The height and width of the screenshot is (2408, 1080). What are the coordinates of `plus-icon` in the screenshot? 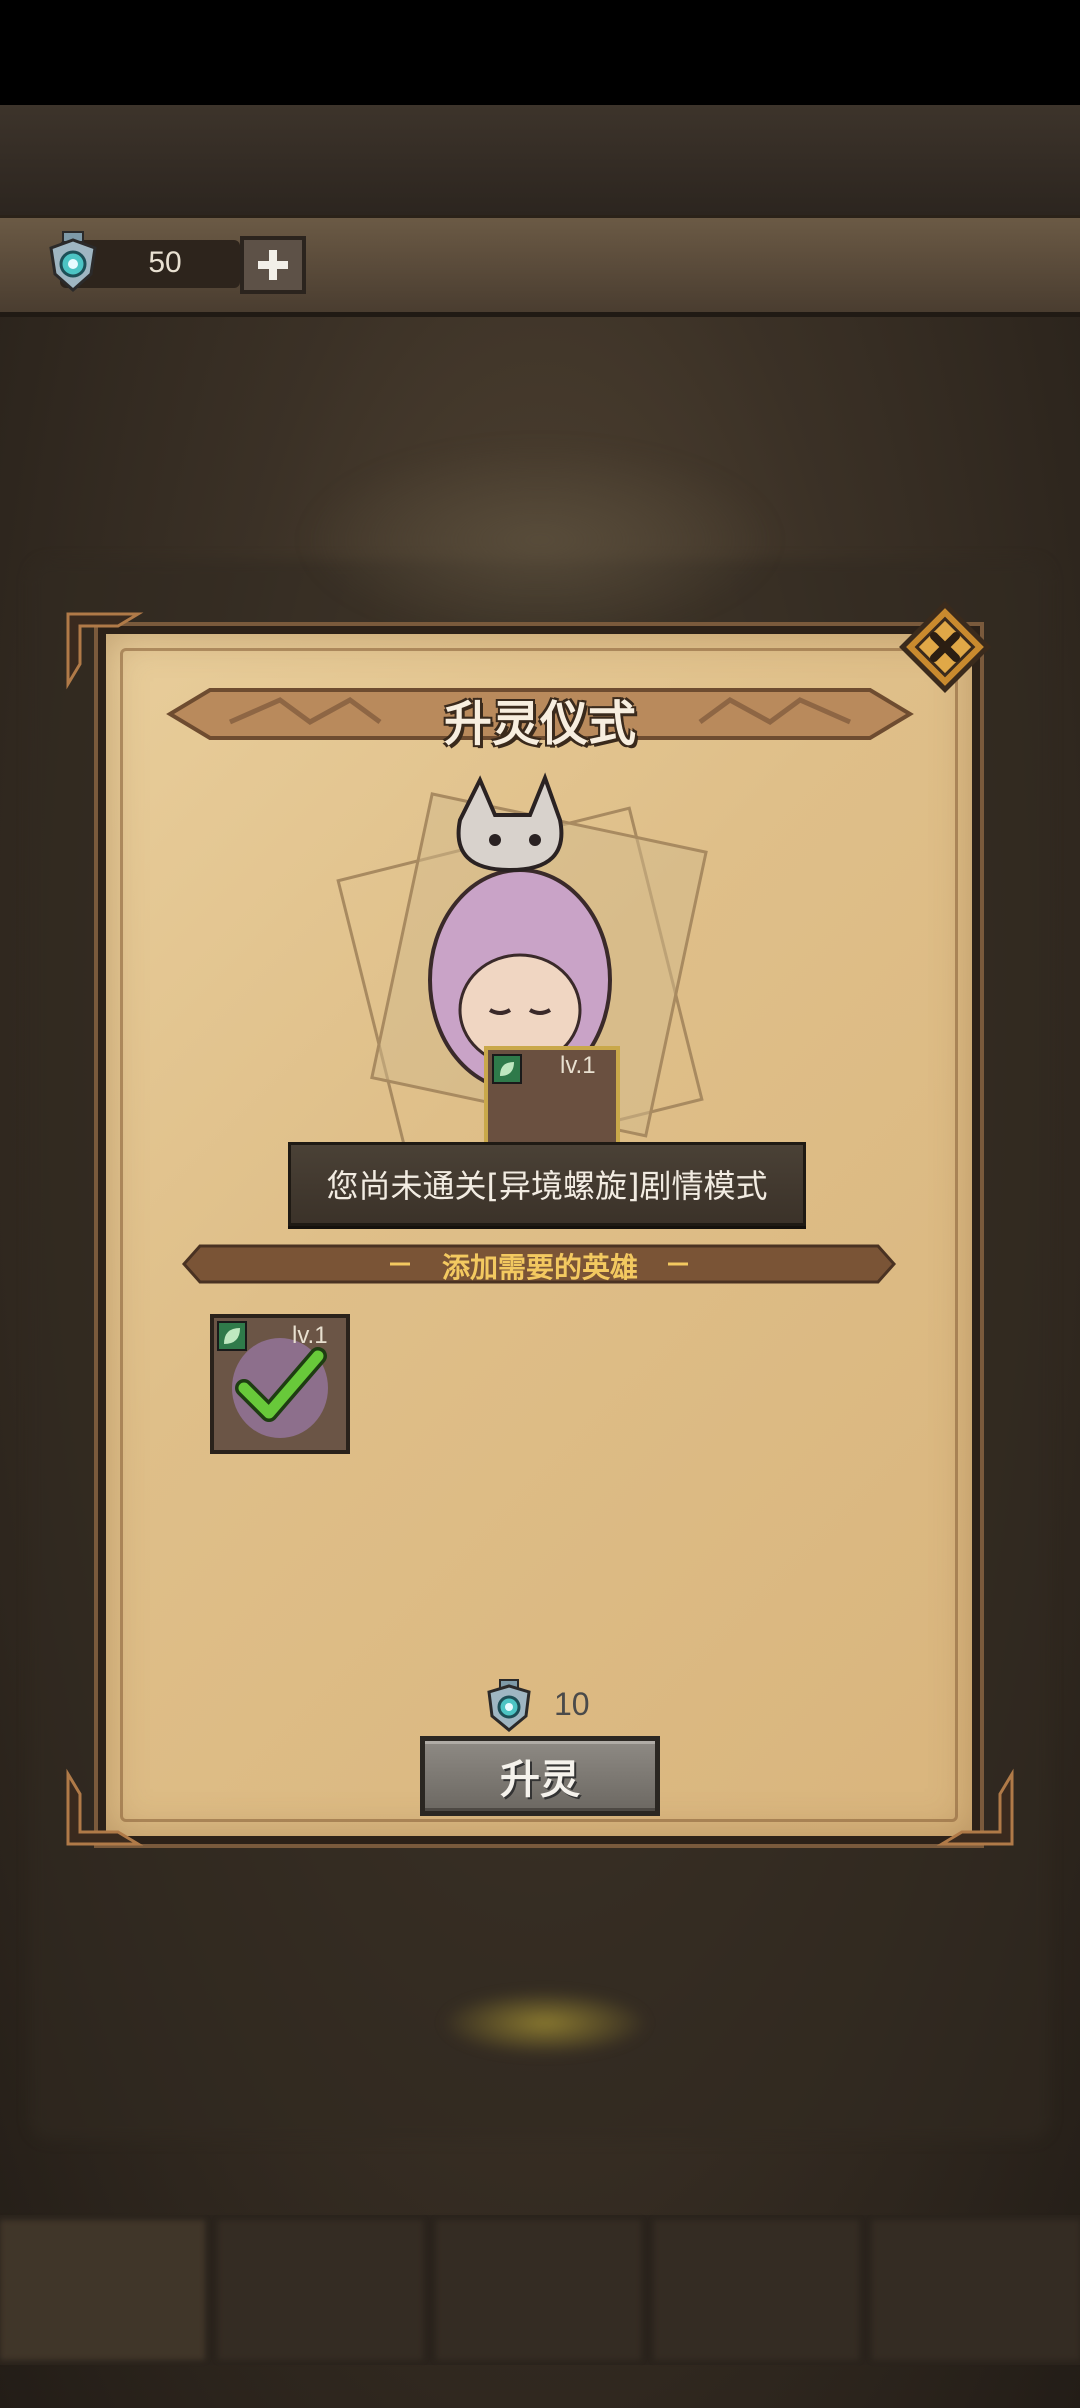 It's located at (273, 265).